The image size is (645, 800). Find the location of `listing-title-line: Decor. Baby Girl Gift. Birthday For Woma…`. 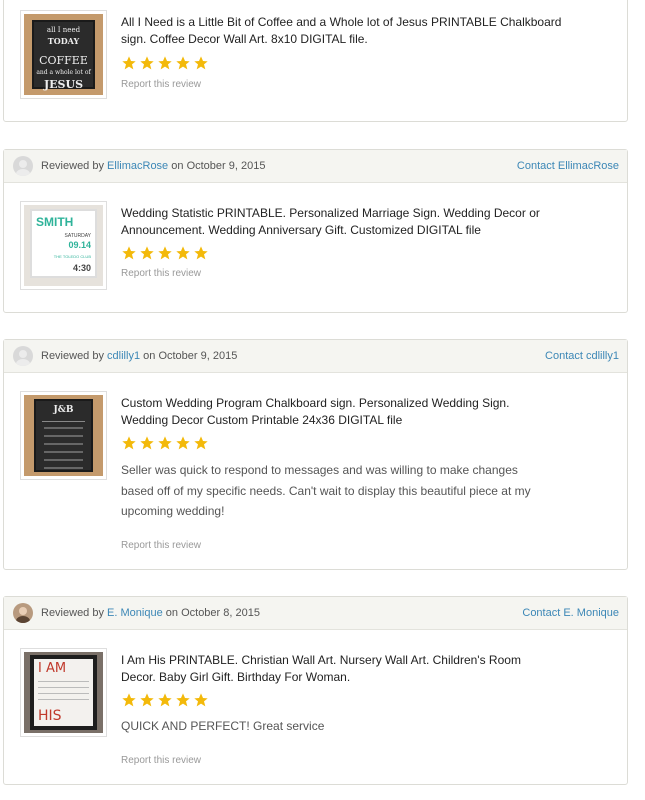

listing-title-line: Decor. Baby Girl Gift. Birthday For Woma… is located at coordinates (351, 677).